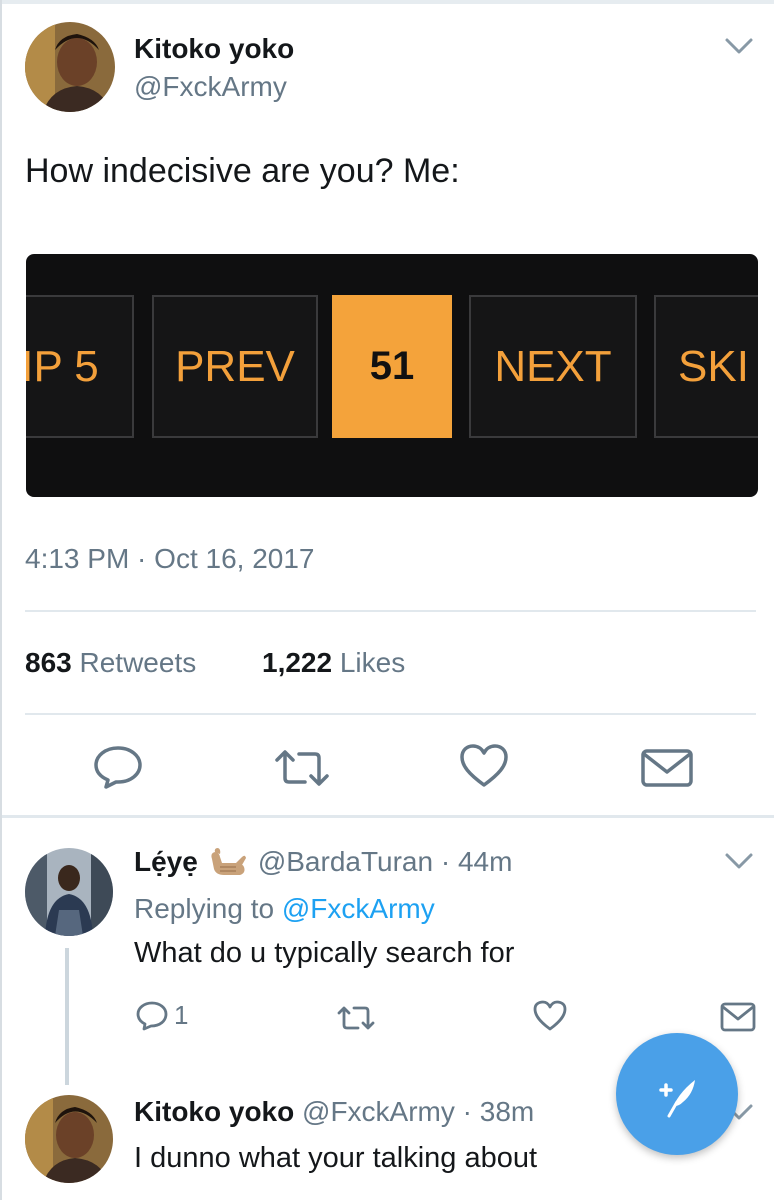 The image size is (774, 1200). What do you see at coordinates (498, 1111) in the screenshot?
I see `reply-time: · 38m` at bounding box center [498, 1111].